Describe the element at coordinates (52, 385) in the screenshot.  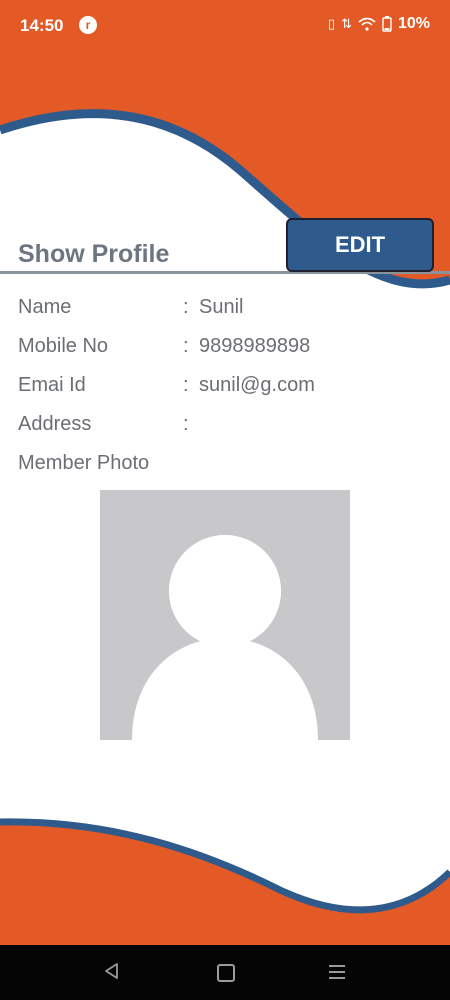
I see `email-label: Emai Id` at that location.